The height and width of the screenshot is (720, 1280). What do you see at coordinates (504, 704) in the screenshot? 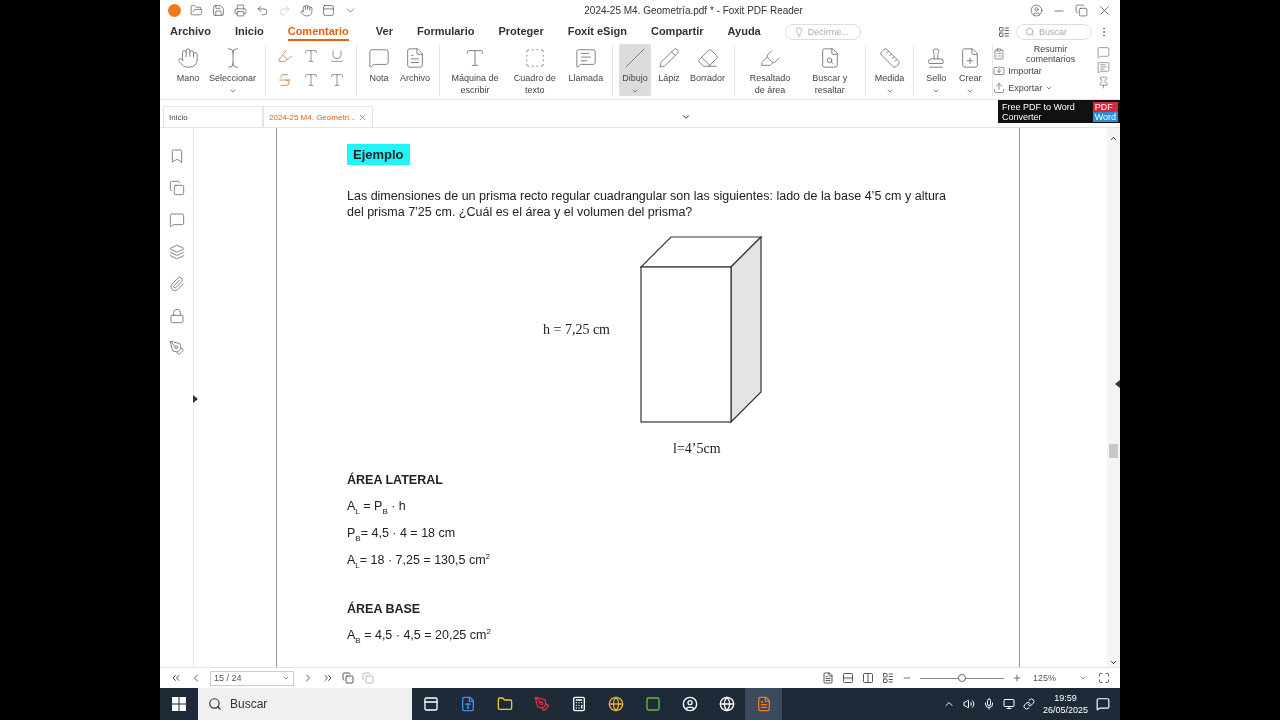
I see `folder-icon` at bounding box center [504, 704].